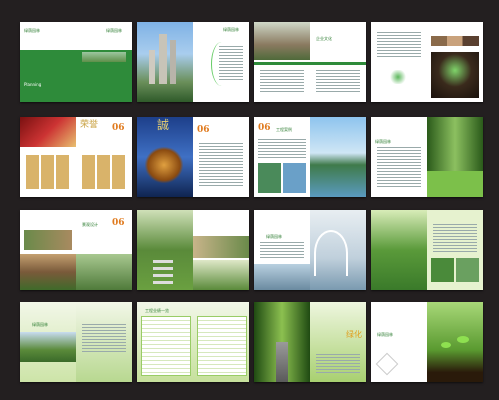 The width and height of the screenshot is (499, 400). I want to click on spread-villa: 企业文化, so click(310, 62).